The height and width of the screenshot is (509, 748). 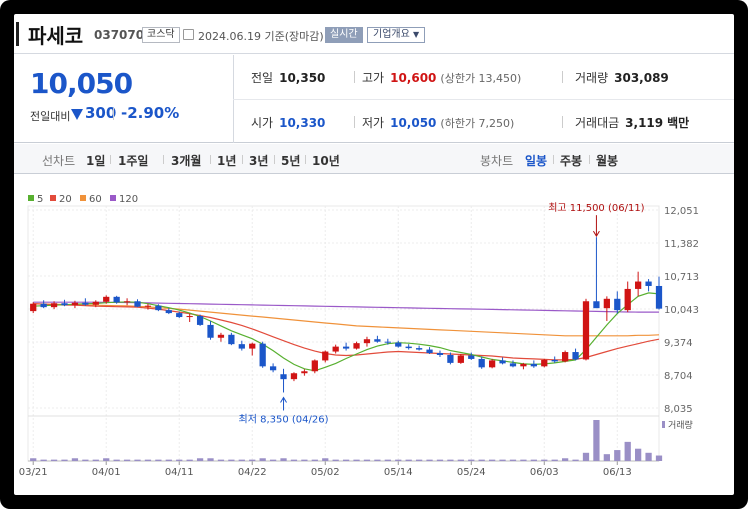 What do you see at coordinates (396, 35) in the screenshot?
I see `company-overview-dropdown: 기업개요 ▼` at bounding box center [396, 35].